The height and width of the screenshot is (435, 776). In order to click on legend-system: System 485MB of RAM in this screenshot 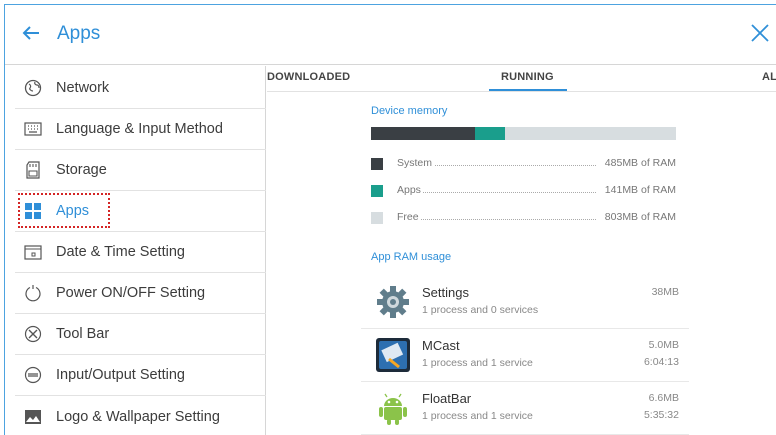, I will do `click(523, 164)`.